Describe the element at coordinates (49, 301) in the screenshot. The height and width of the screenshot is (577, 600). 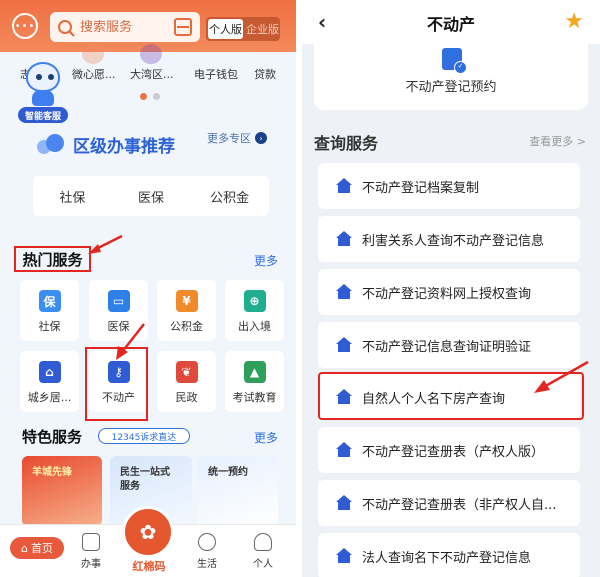
I see `shield-icon: 保` at that location.